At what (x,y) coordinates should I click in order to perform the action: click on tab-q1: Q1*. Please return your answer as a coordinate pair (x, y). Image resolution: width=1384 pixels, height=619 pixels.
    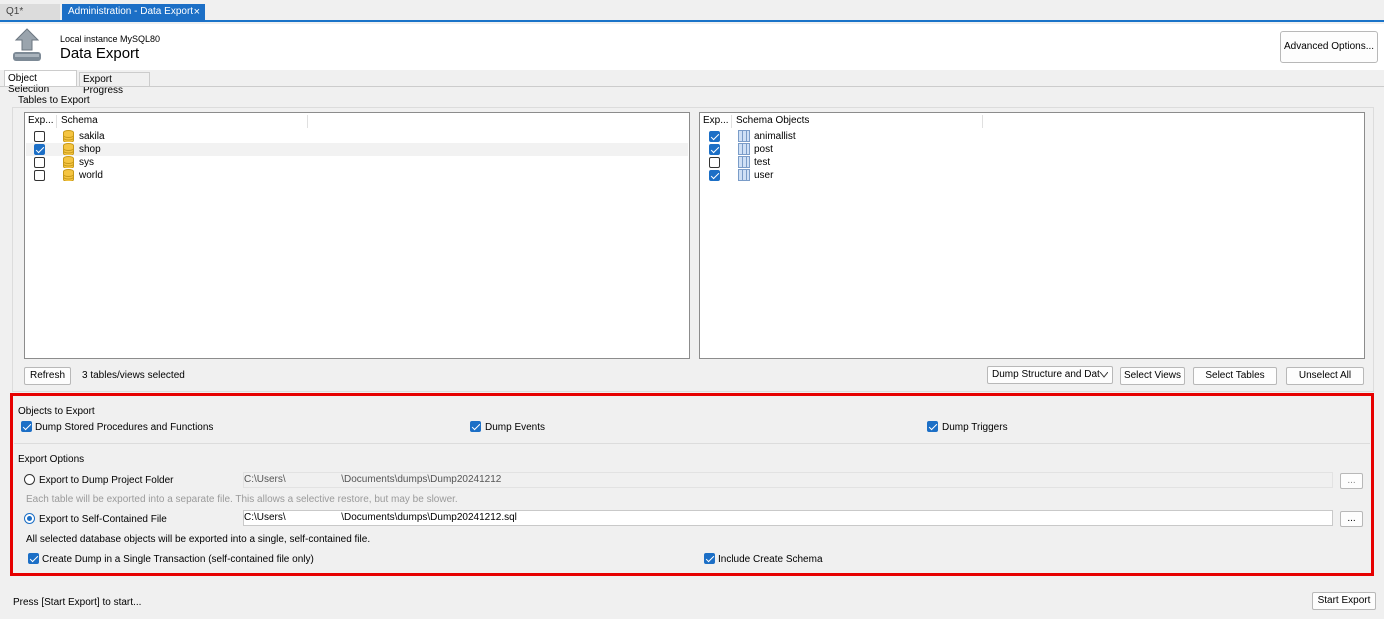
    Looking at the image, I should click on (30, 12).